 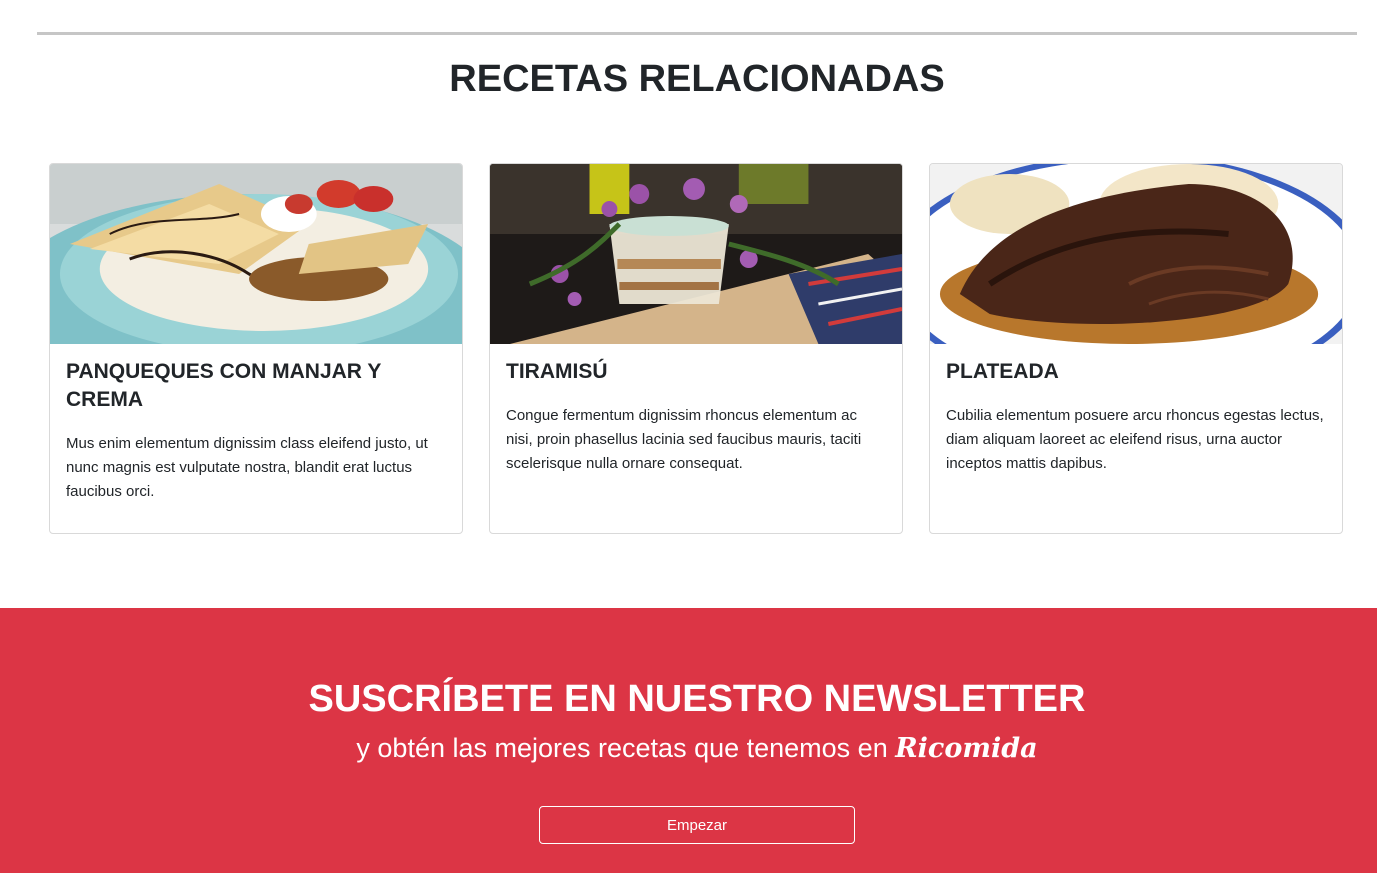 What do you see at coordinates (256, 386) in the screenshot?
I see `recipe-card-title: PANQUEQUES CON MANJAR Y CREMA` at bounding box center [256, 386].